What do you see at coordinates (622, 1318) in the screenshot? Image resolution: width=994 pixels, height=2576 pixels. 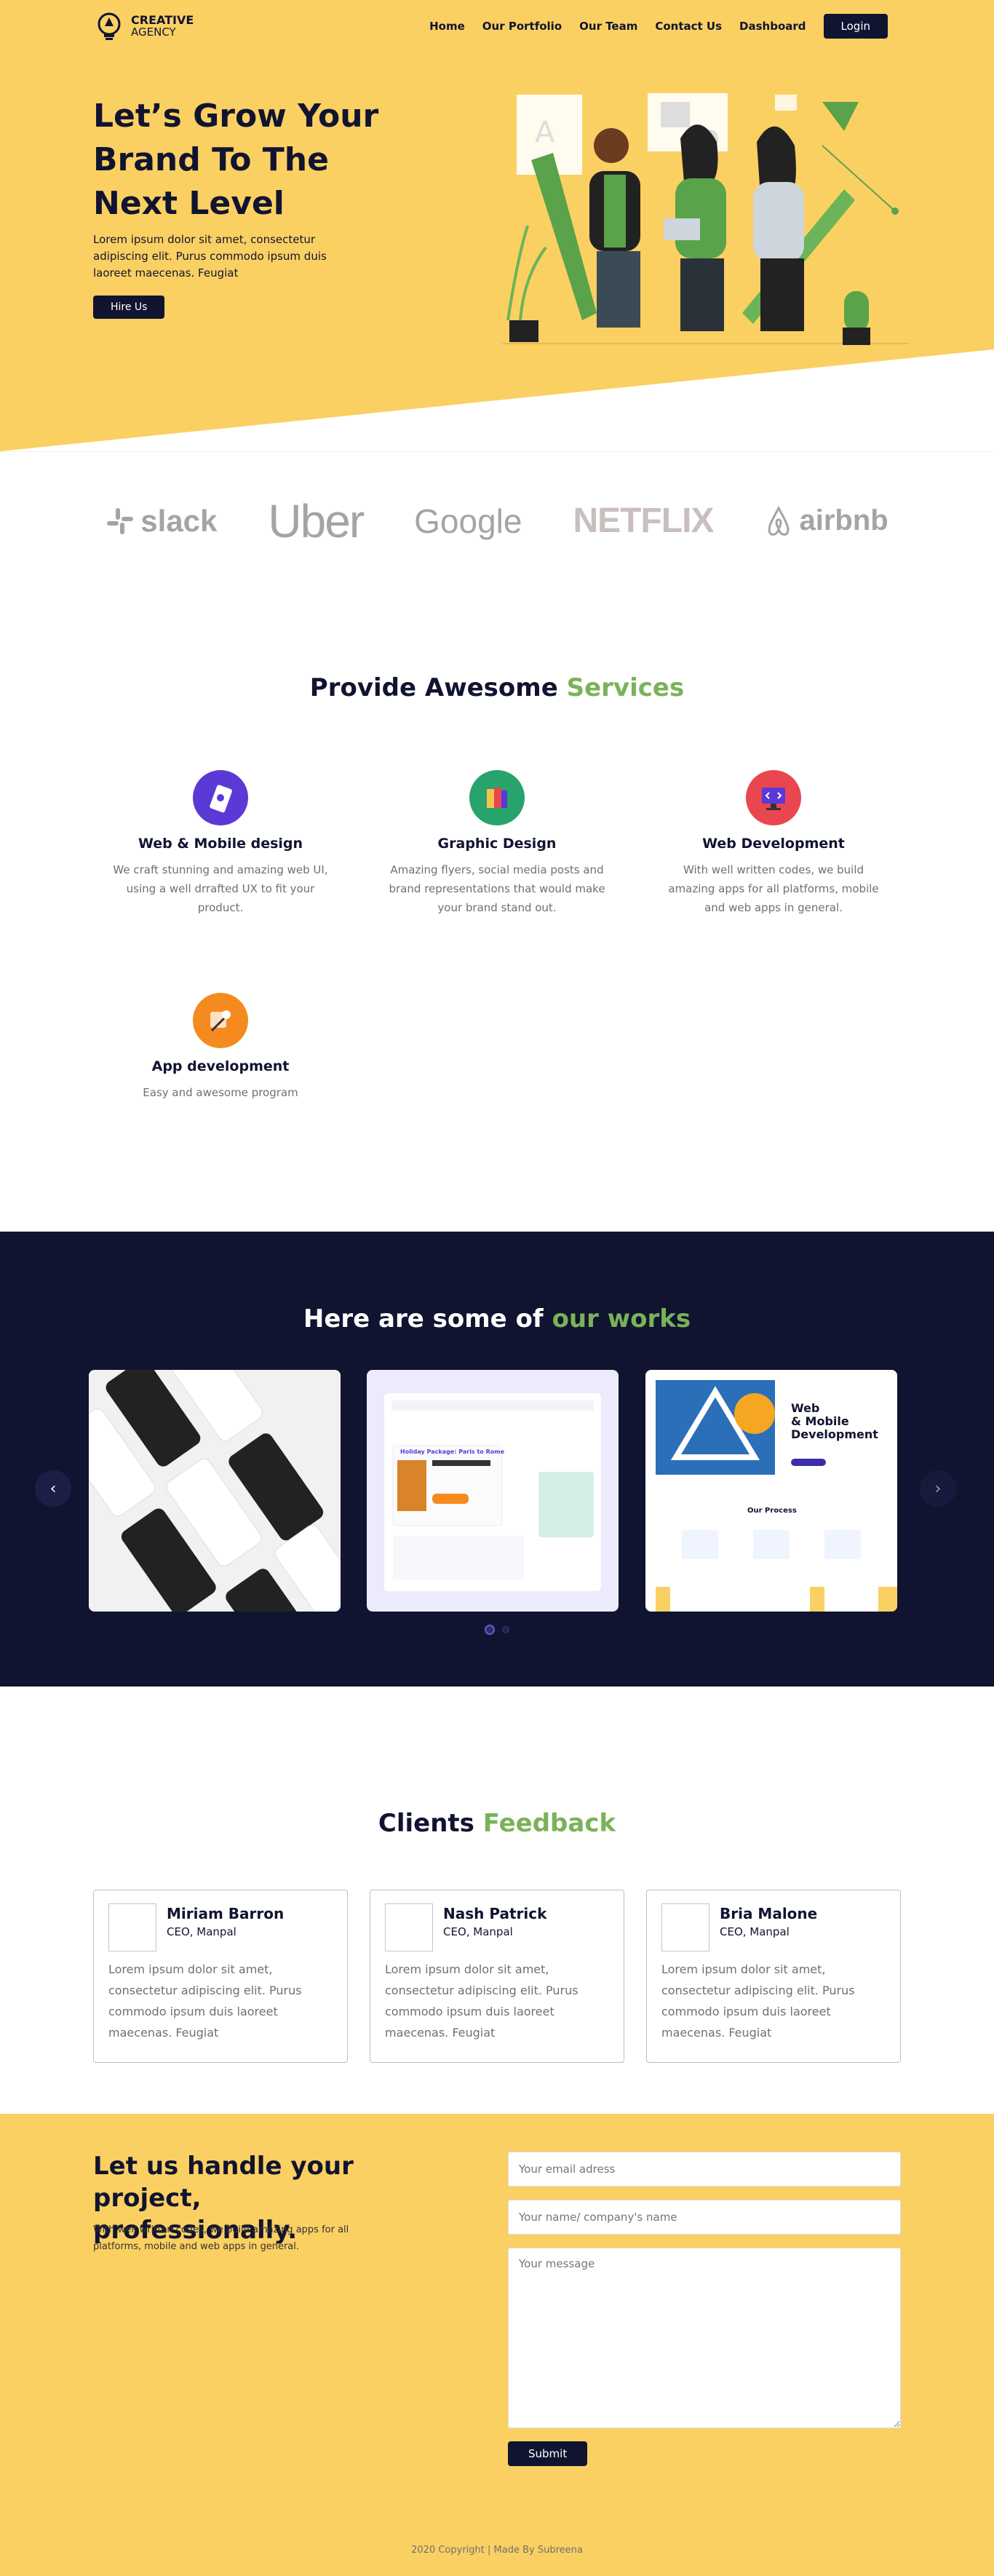 I see `works-title-accent: our works` at bounding box center [622, 1318].